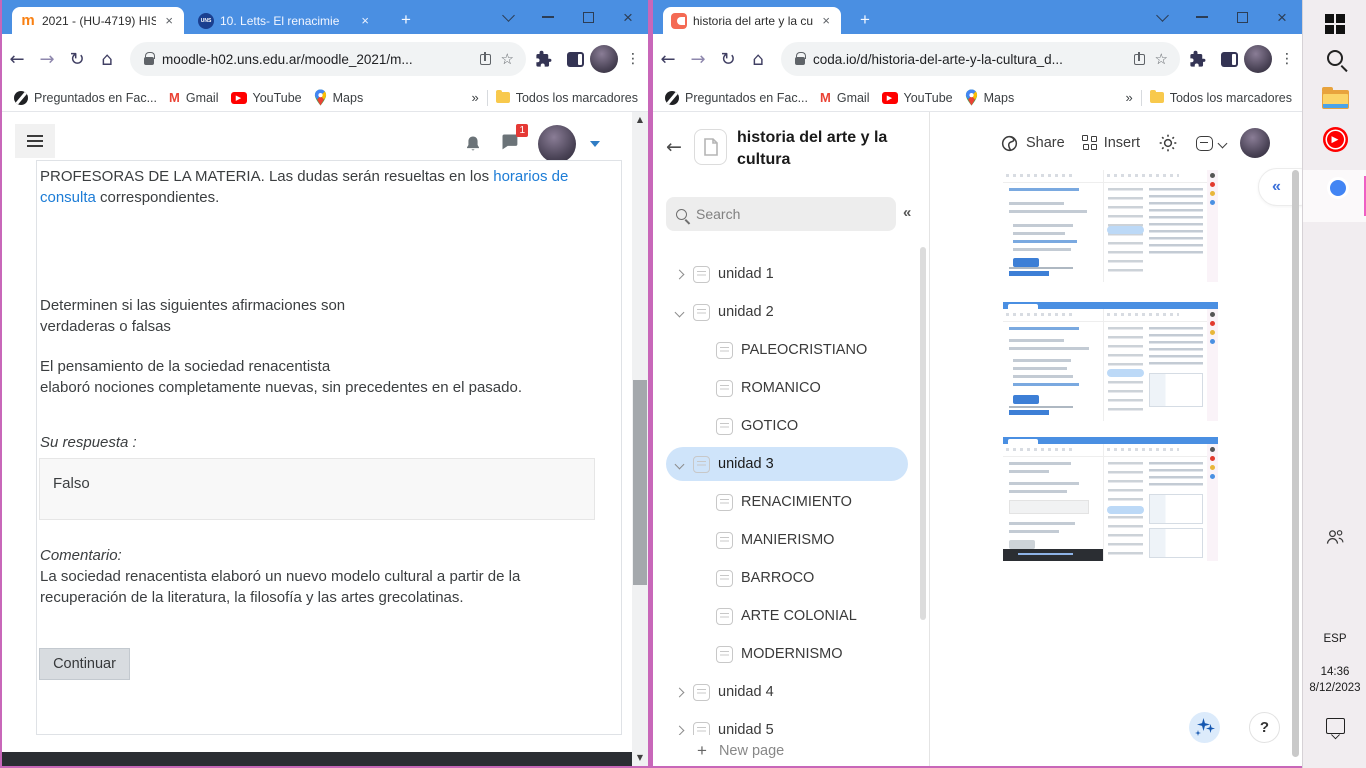 Image resolution: width=1366 pixels, height=768 pixels. I want to click on clock-date: 8/12/2023, so click(1334, 688).